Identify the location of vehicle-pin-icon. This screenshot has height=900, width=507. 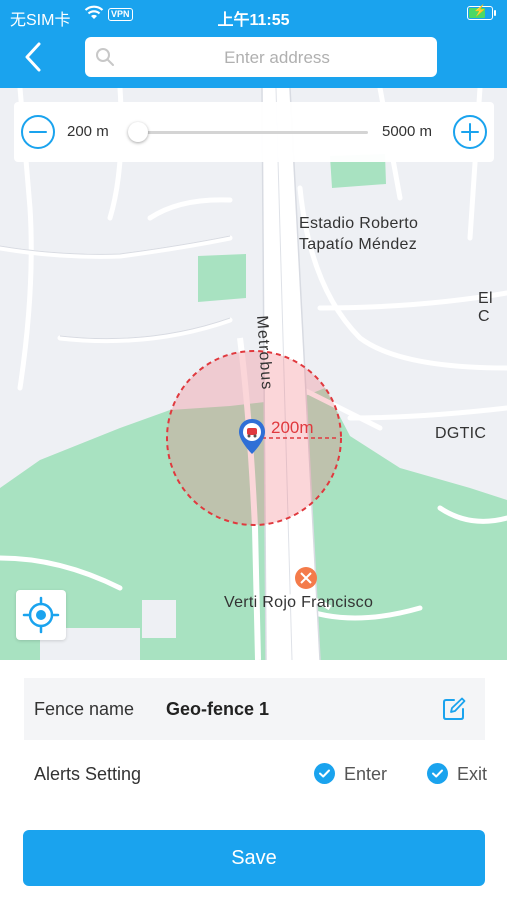
(252, 439).